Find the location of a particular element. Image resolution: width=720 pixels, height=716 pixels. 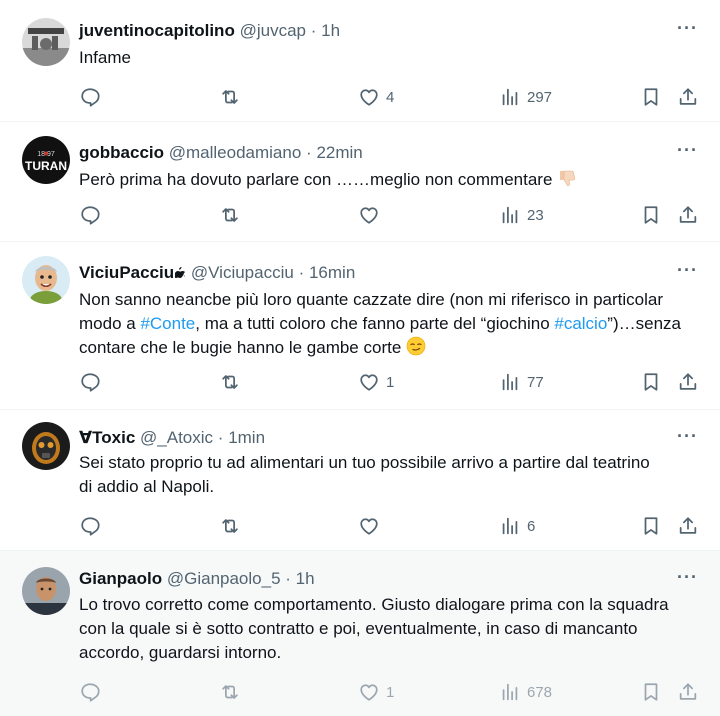

views-button: 297 is located at coordinates (525, 97).